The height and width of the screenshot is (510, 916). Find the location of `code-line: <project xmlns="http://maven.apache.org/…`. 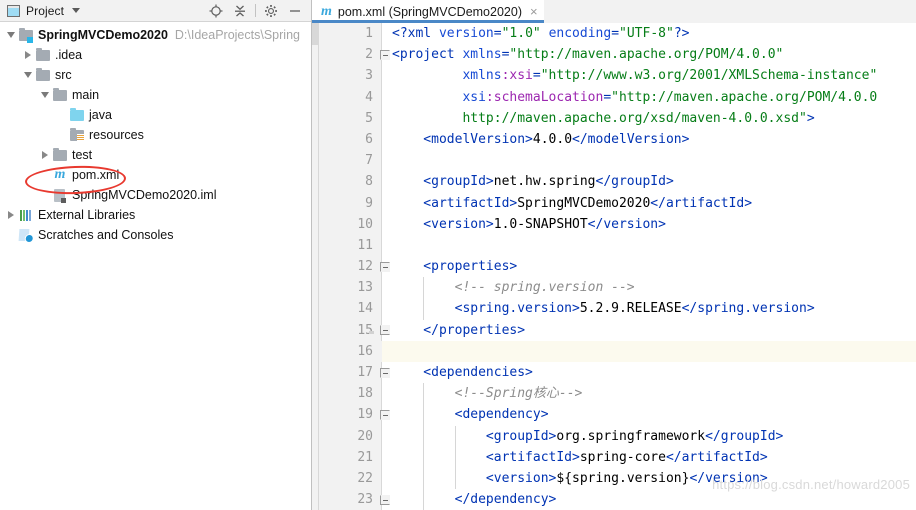

code-line: <project xmlns="http://maven.apache.org/… is located at coordinates (649, 54).